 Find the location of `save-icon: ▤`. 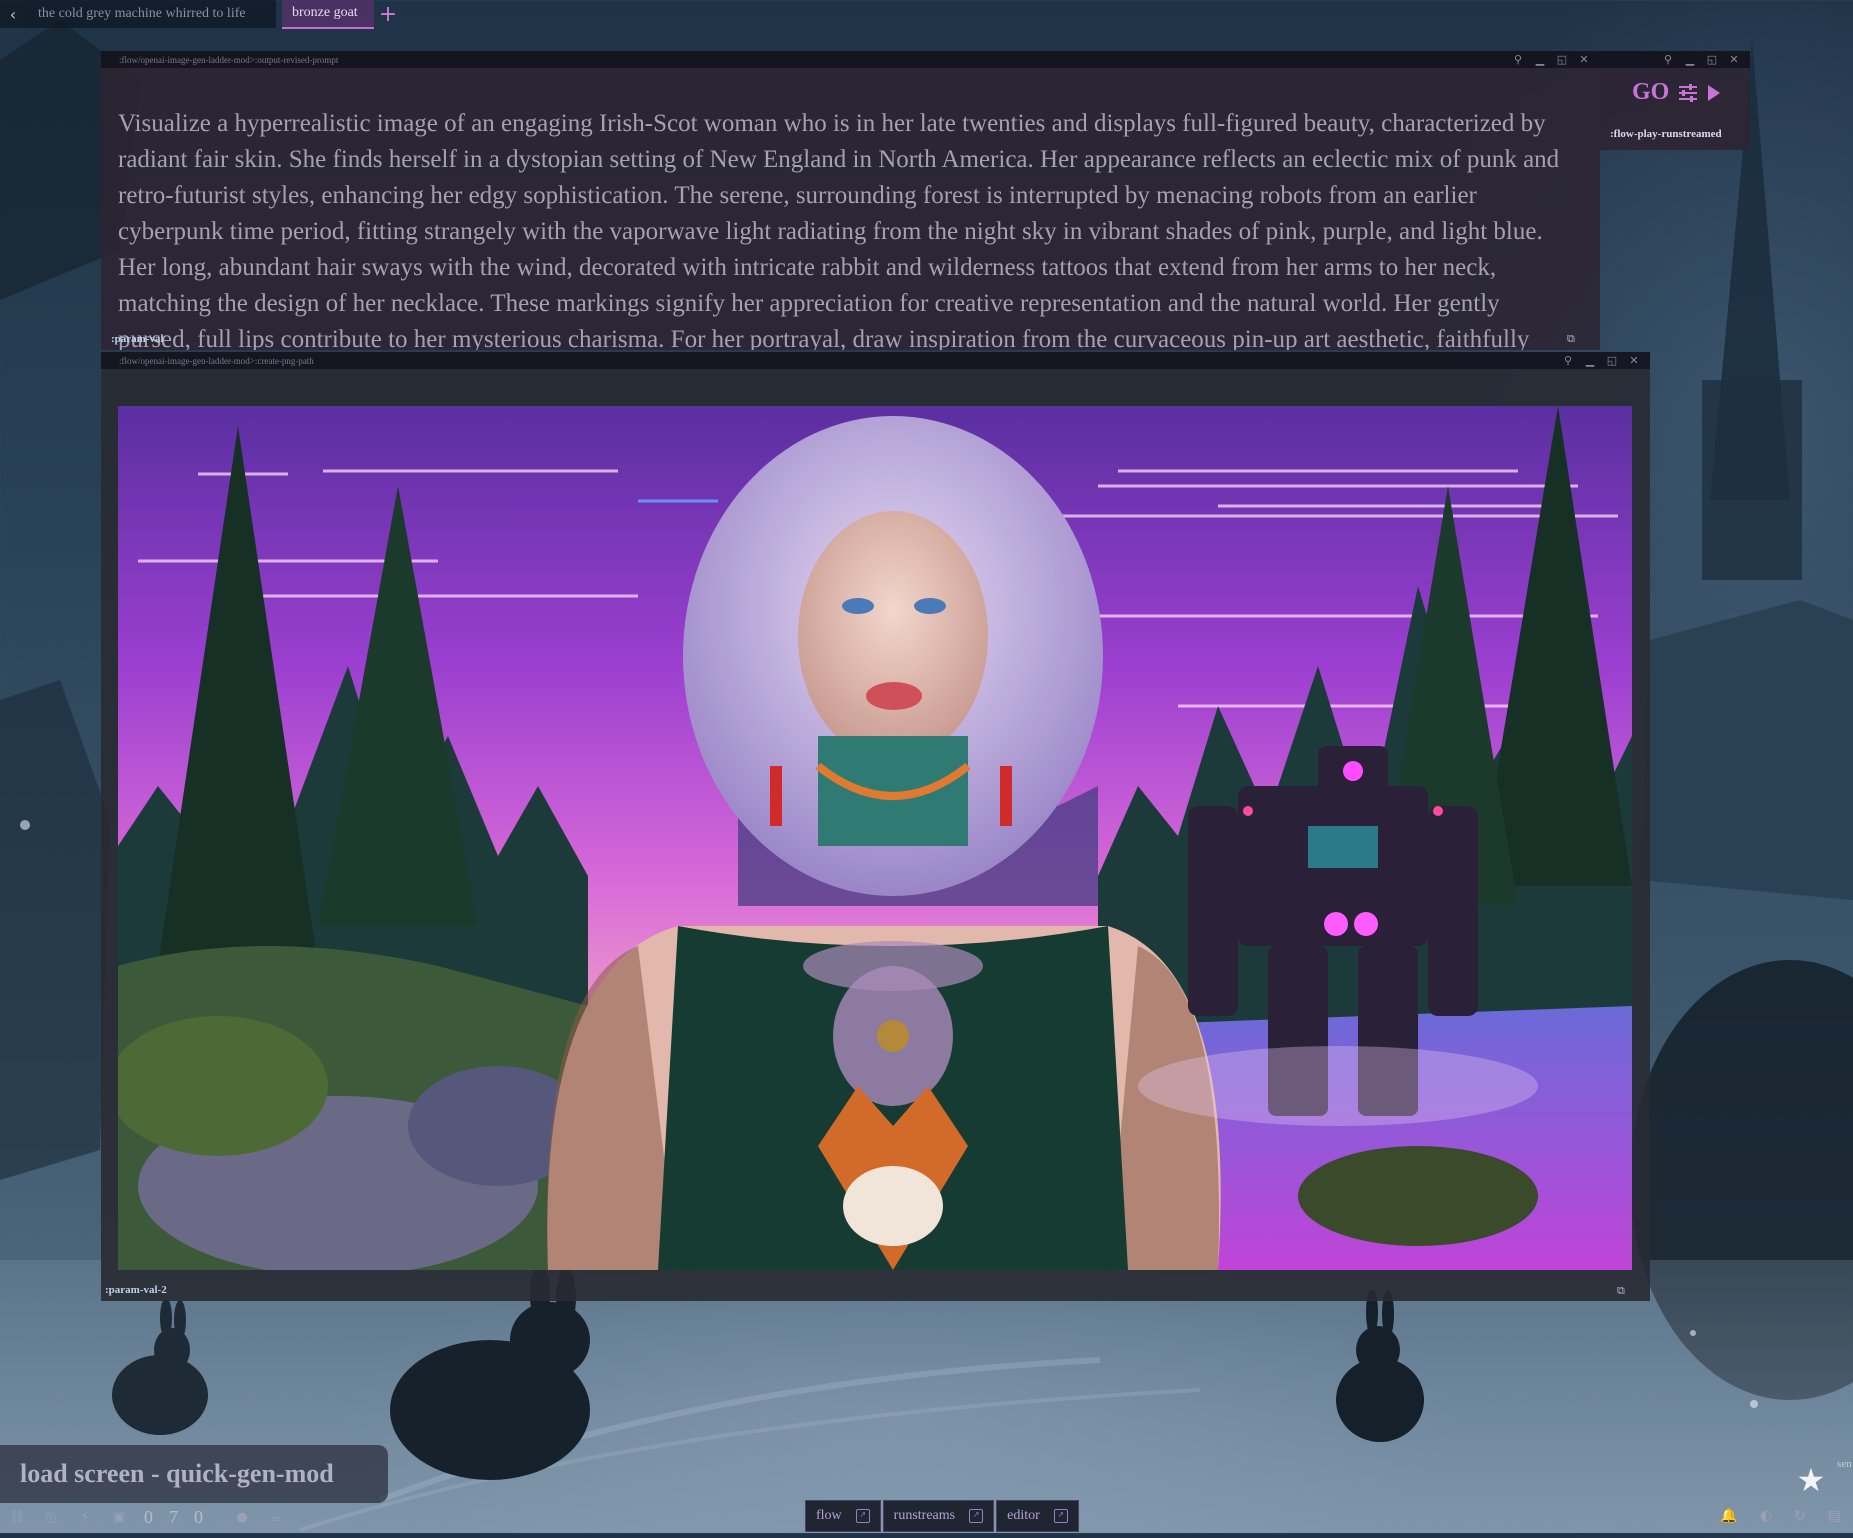

save-icon: ▤ is located at coordinates (1834, 1516).